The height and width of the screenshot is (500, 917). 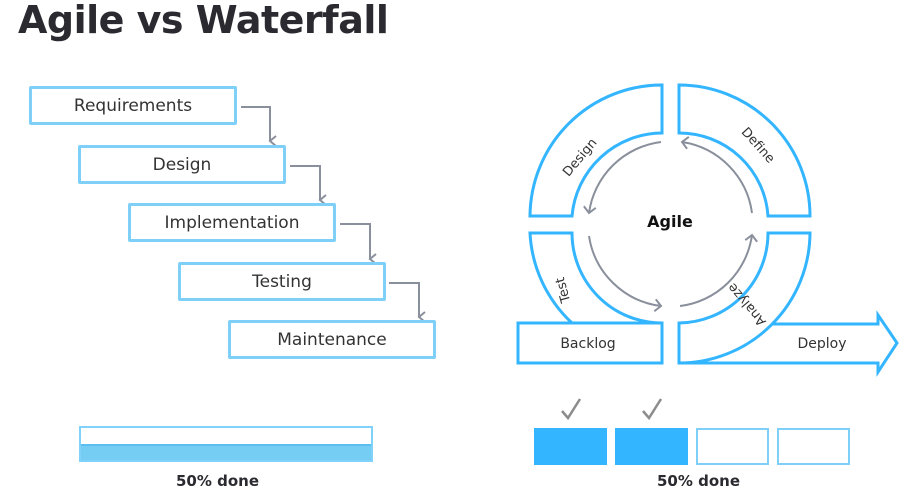 I want to click on agile-segment-test, so click(x=595, y=278).